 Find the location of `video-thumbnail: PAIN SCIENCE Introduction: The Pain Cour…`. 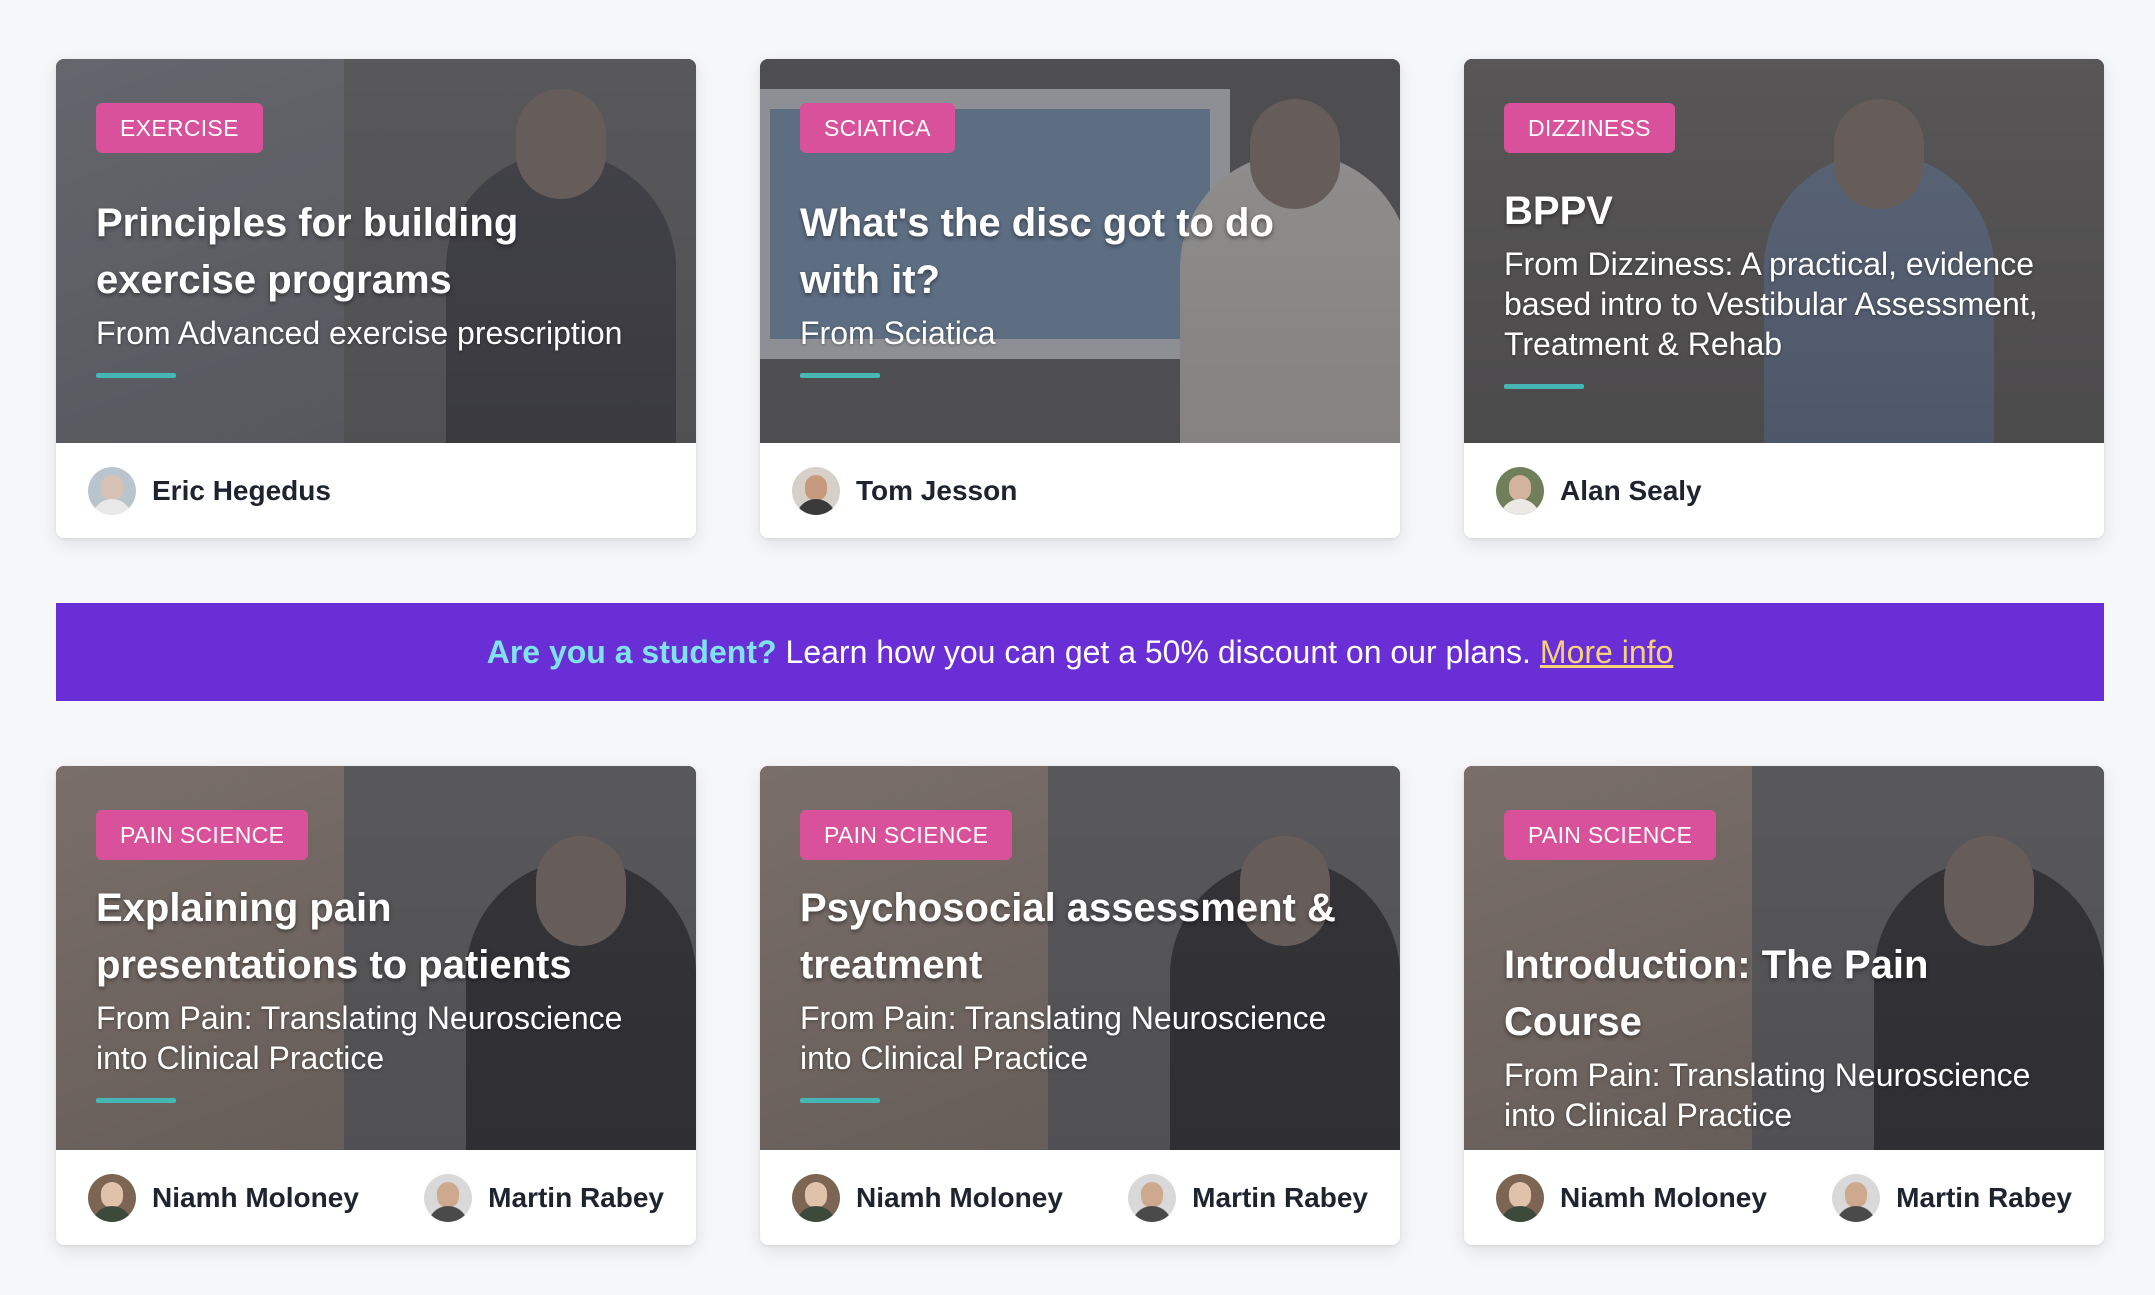

video-thumbnail: PAIN SCIENCE Introduction: The Pain Cour… is located at coordinates (1784, 958).